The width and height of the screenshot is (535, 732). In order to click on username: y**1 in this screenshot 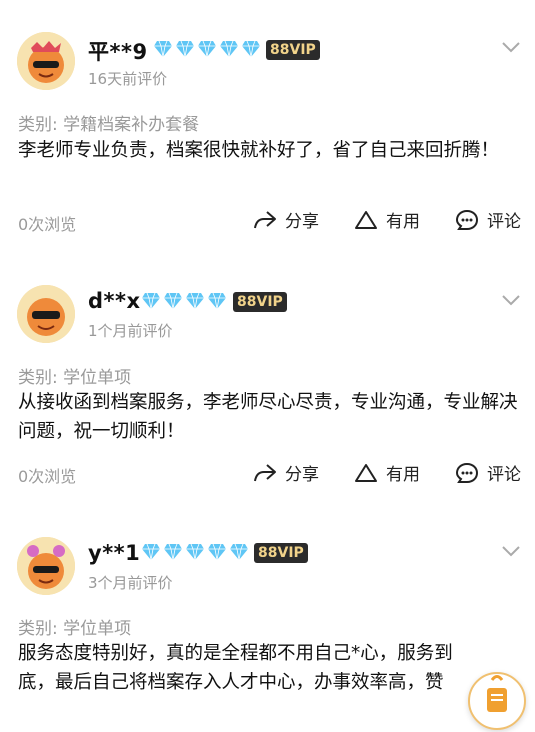, I will do `click(114, 553)`.